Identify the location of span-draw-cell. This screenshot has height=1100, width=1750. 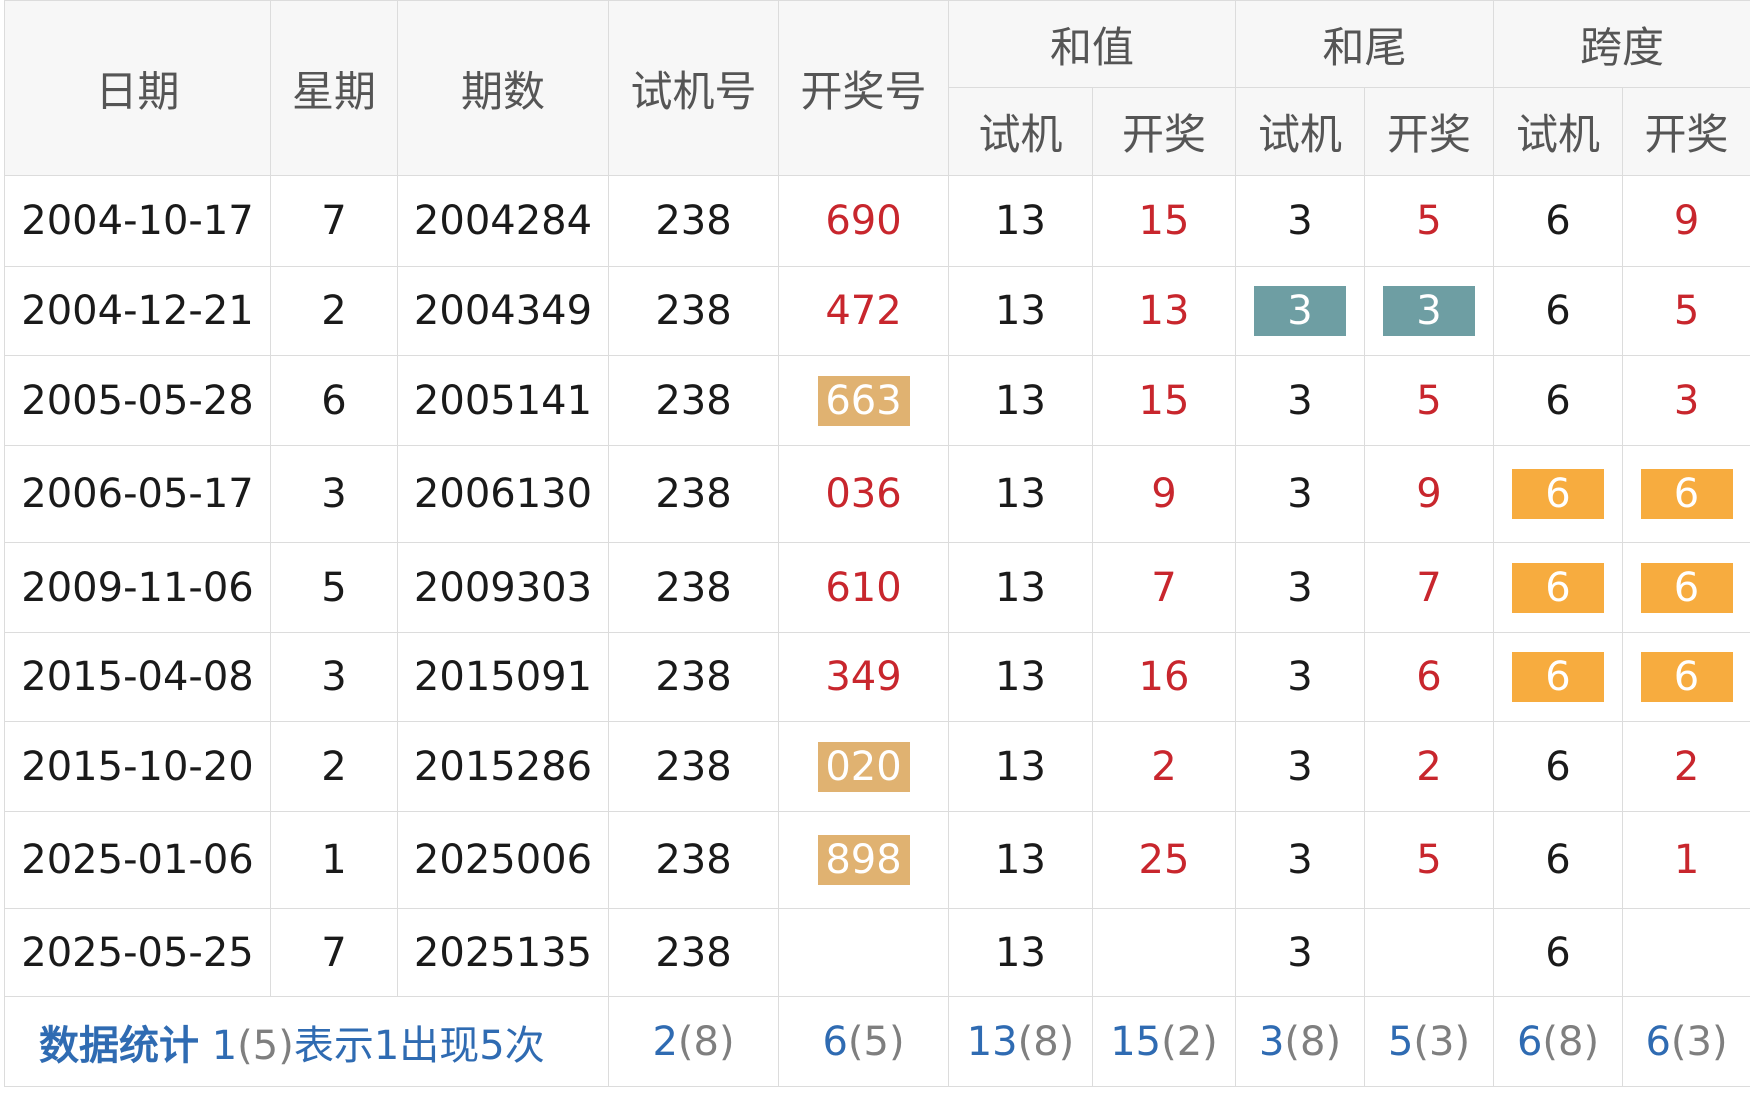
(1686, 952).